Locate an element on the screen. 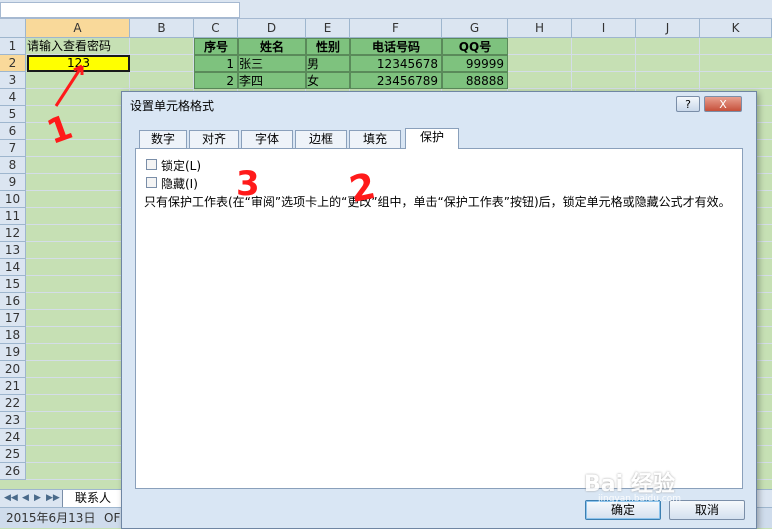 This screenshot has height=529, width=772. tab-border: 边框 is located at coordinates (321, 139).